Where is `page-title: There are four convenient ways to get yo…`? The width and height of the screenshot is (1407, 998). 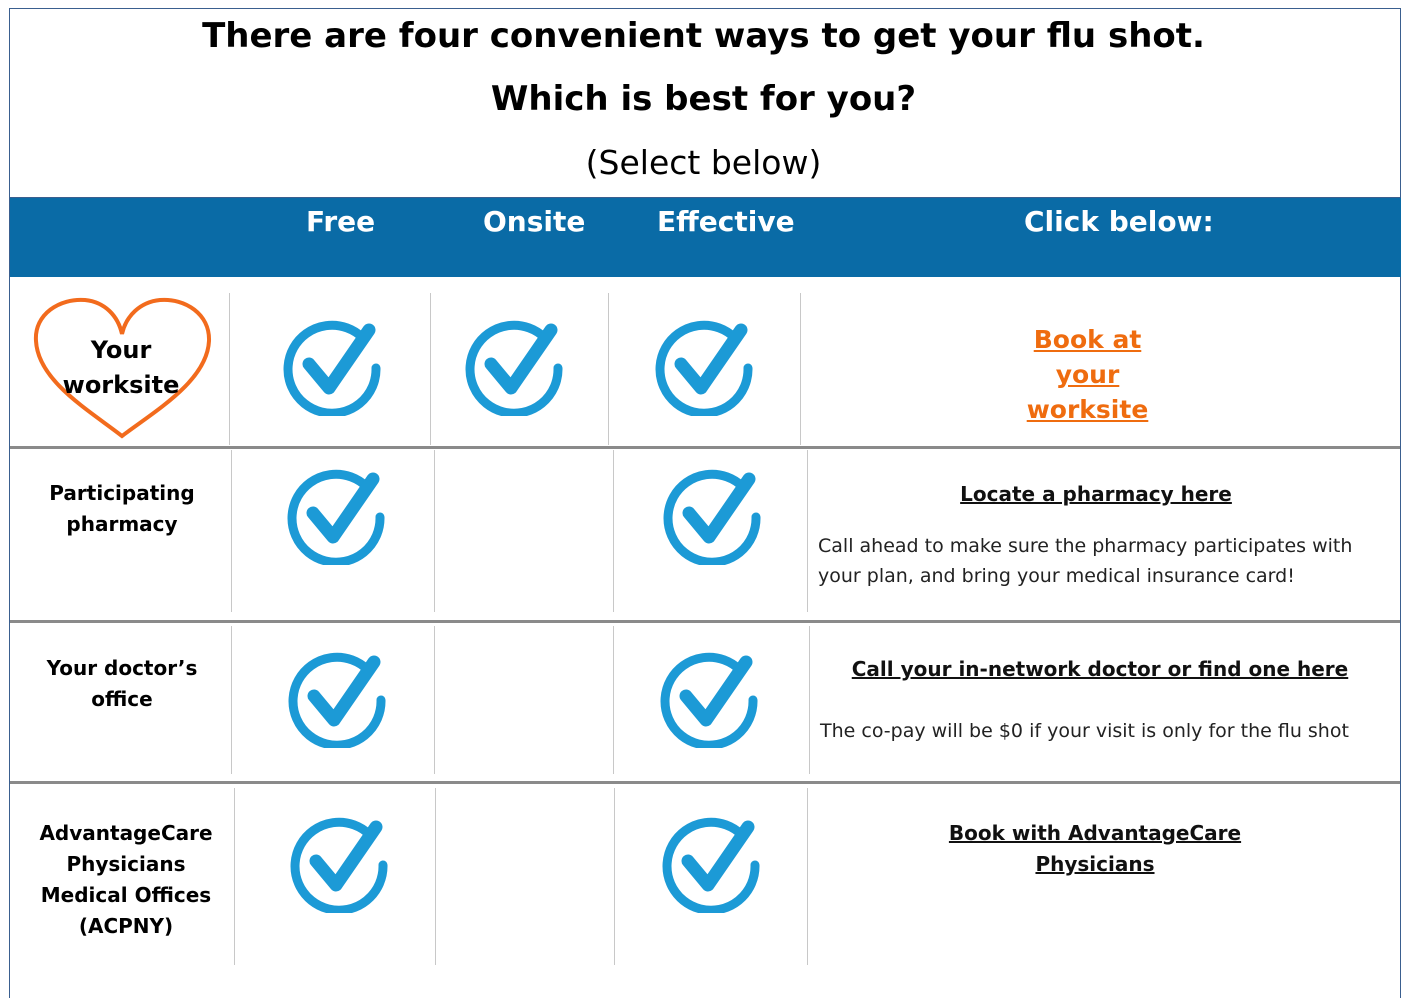 page-title: There are four convenient ways to get yo… is located at coordinates (703, 36).